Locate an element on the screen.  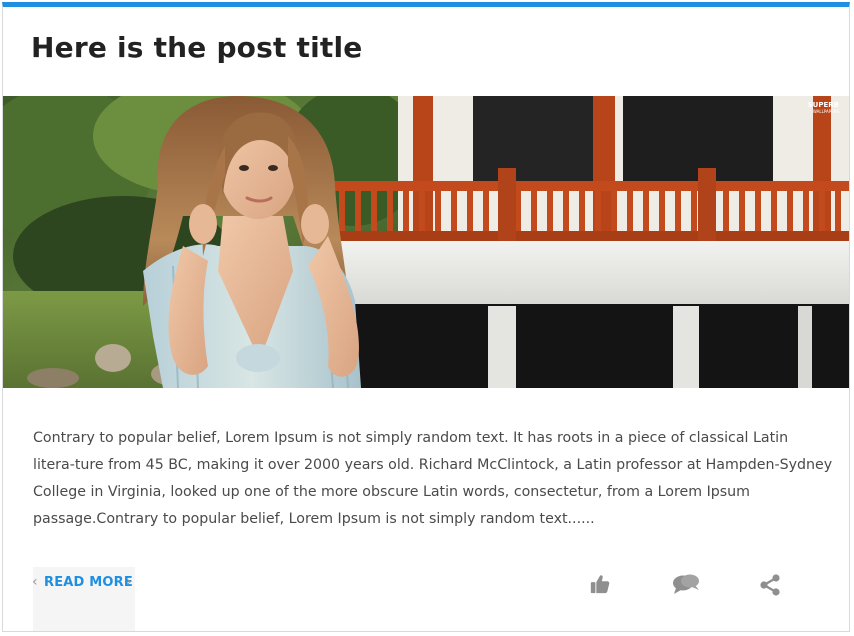
post-footer: ‹ READ MORE › is located at coordinates (426, 599).